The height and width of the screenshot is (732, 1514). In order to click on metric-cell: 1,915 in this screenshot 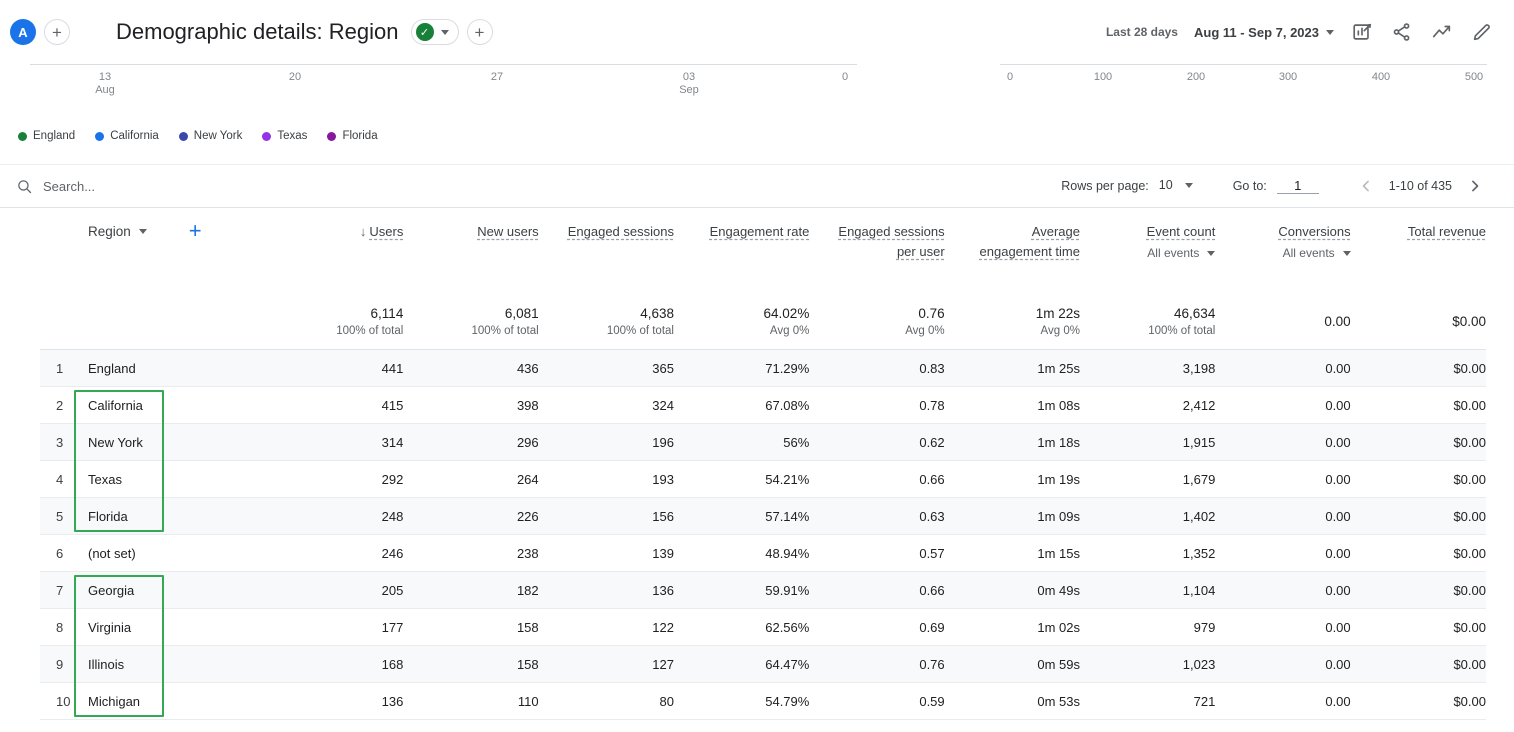, I will do `click(1199, 442)`.